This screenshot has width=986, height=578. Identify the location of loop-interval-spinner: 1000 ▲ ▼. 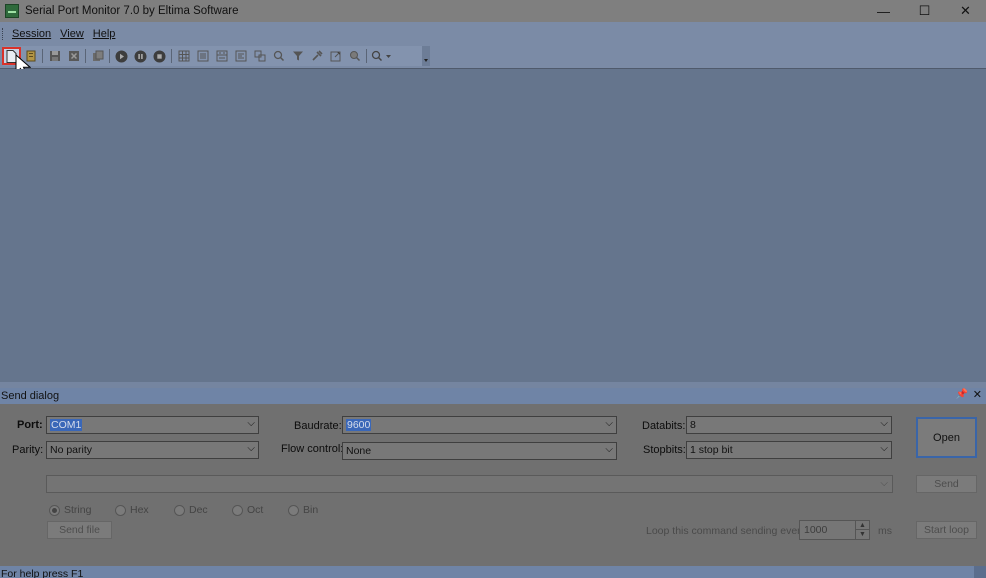
(834, 530).